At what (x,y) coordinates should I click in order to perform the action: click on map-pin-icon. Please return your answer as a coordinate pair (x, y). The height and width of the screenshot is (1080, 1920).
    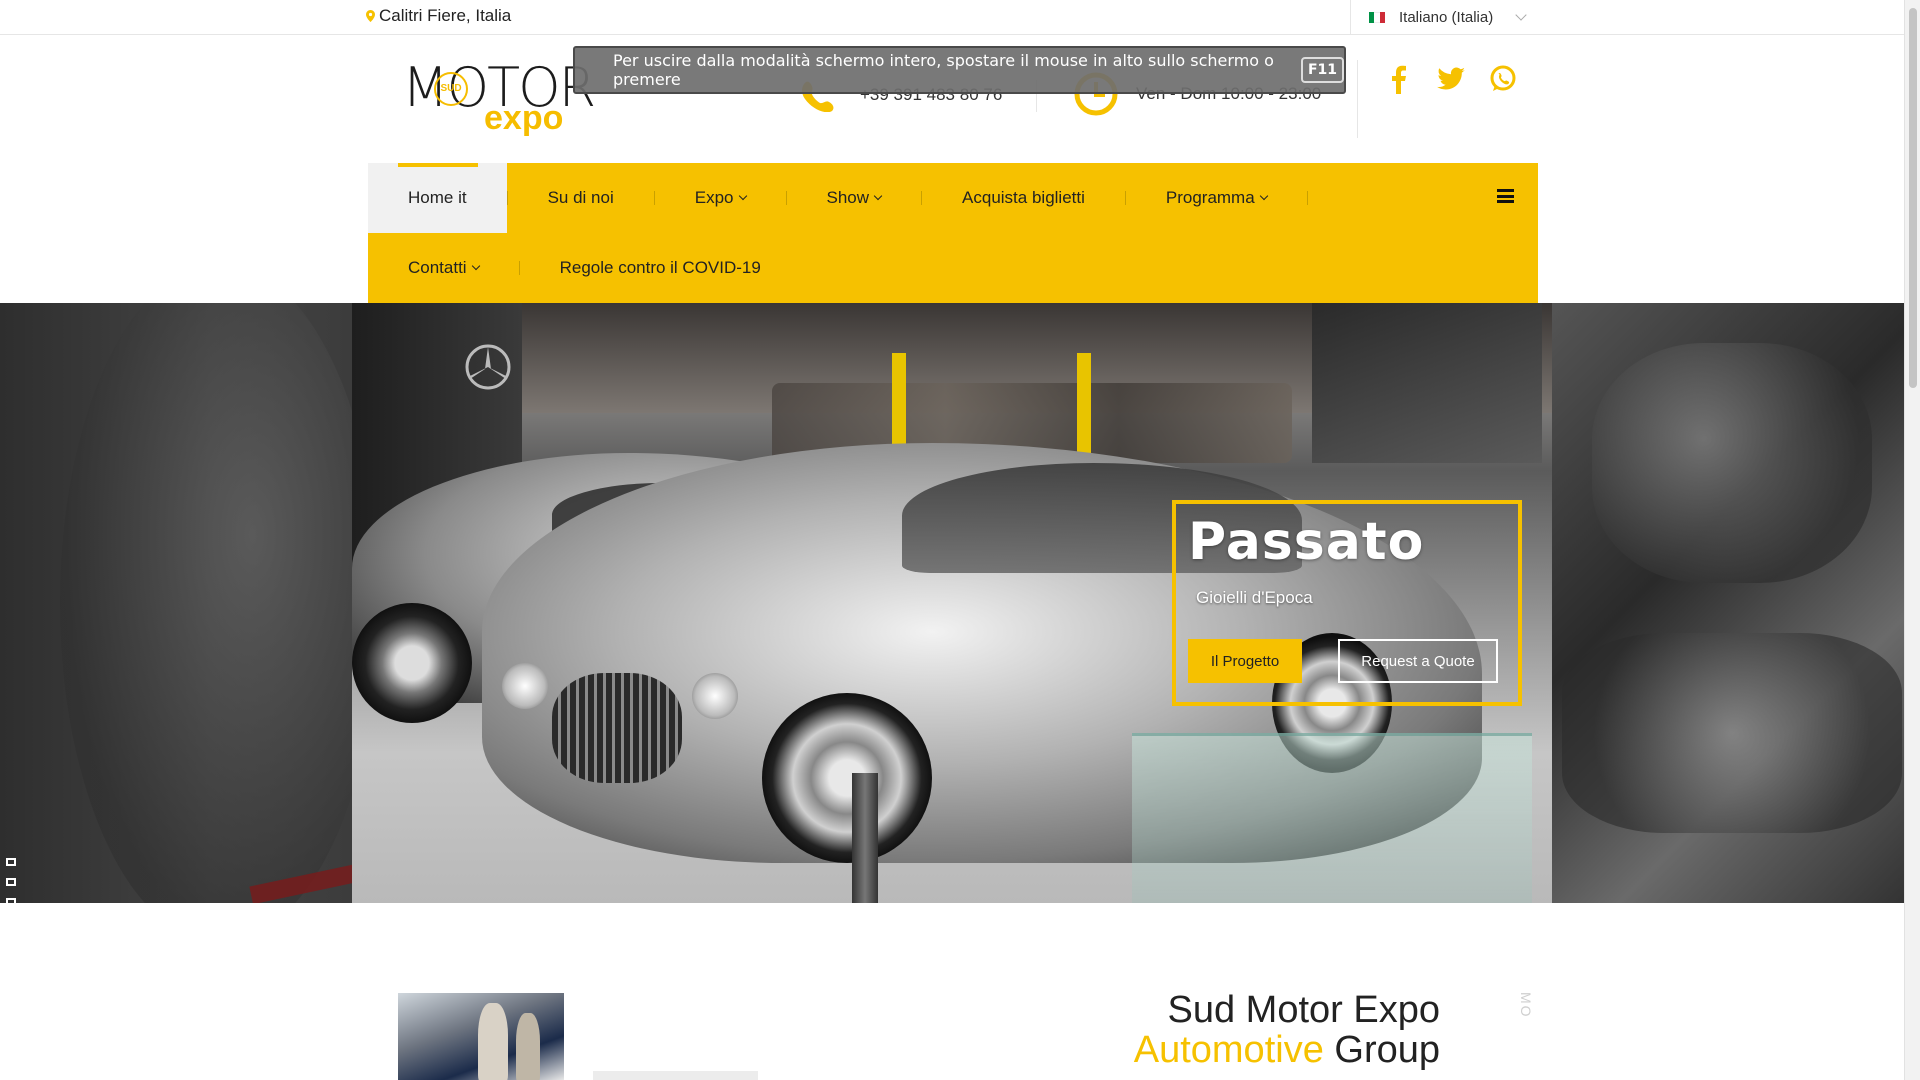
    Looking at the image, I should click on (370, 16).